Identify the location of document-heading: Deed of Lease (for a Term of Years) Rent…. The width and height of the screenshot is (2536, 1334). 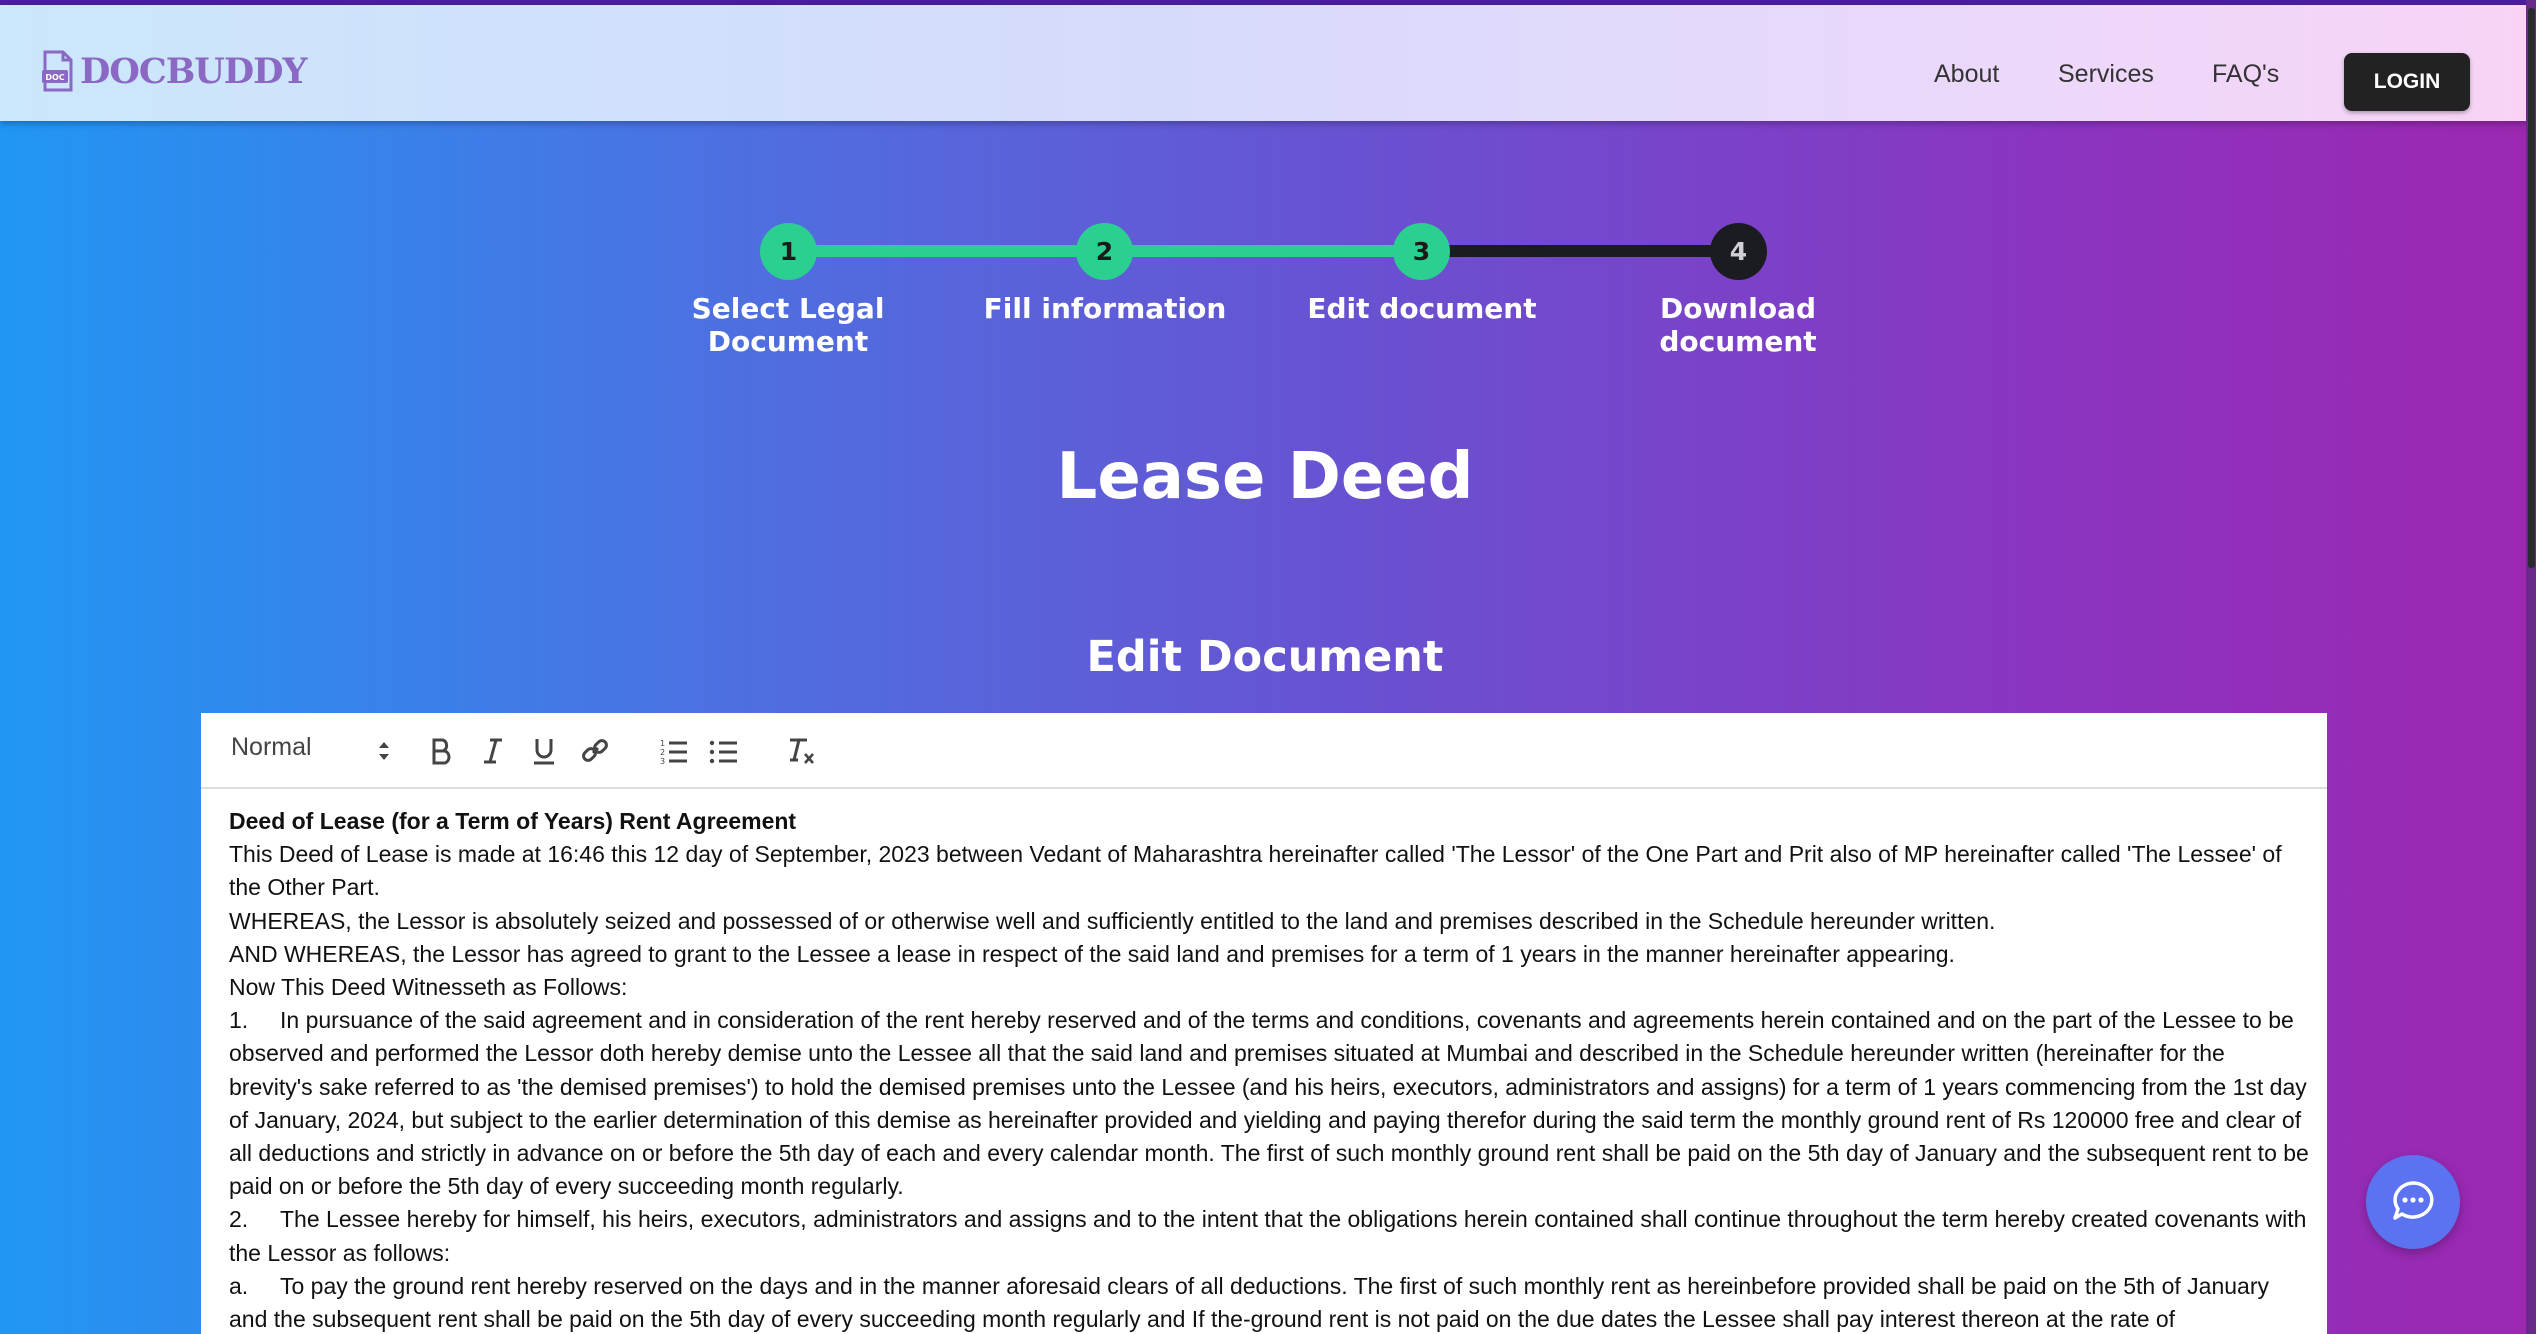
(513, 821).